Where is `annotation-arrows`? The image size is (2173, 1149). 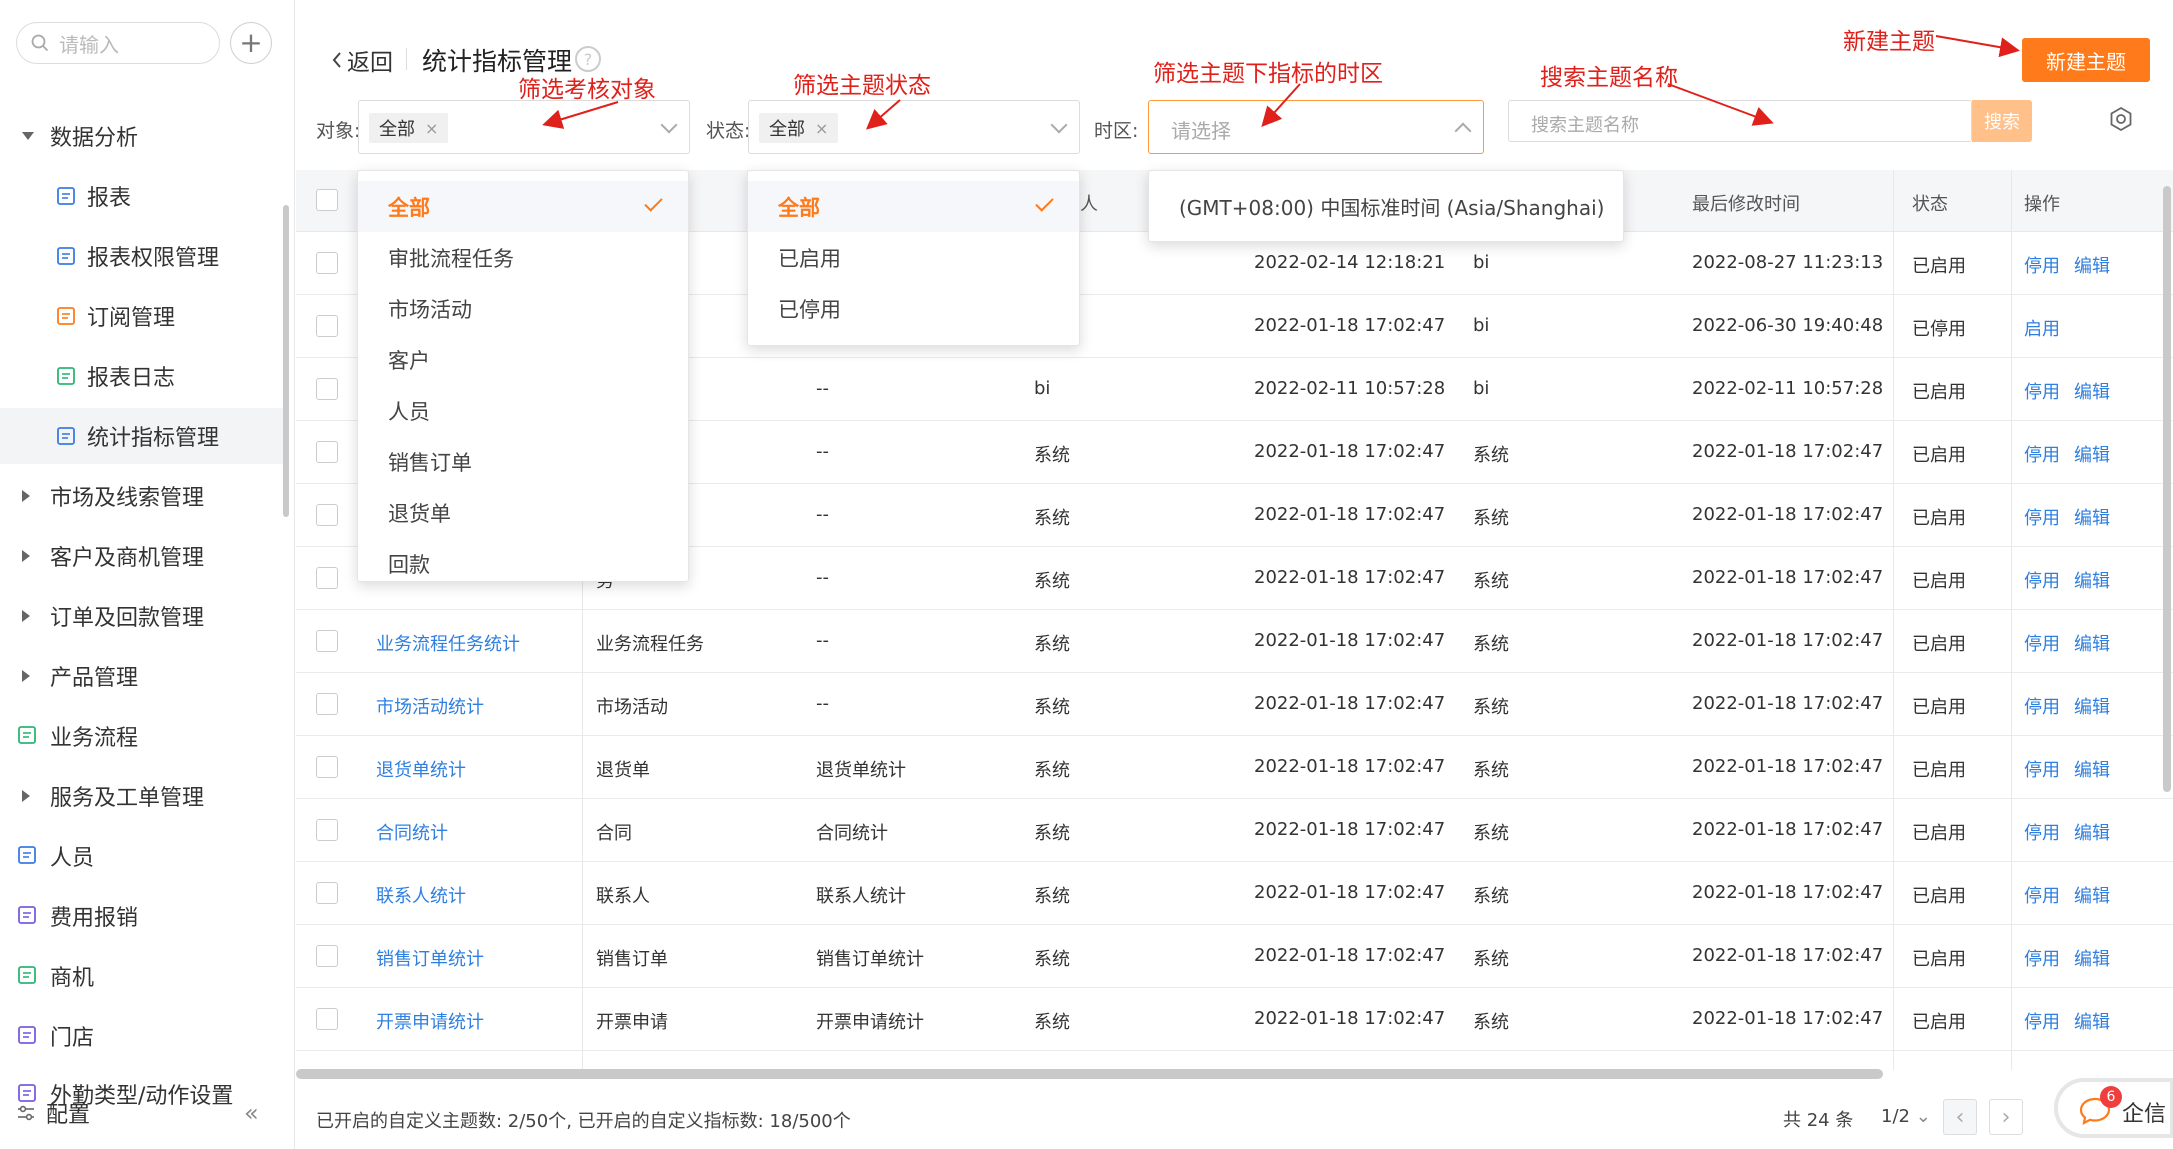
annotation-arrows is located at coordinates (1281, 82).